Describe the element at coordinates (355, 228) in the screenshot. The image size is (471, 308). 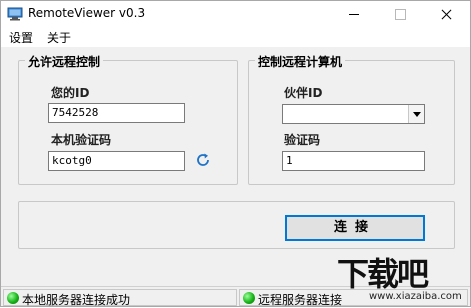
I see `connect-button: 连接` at that location.